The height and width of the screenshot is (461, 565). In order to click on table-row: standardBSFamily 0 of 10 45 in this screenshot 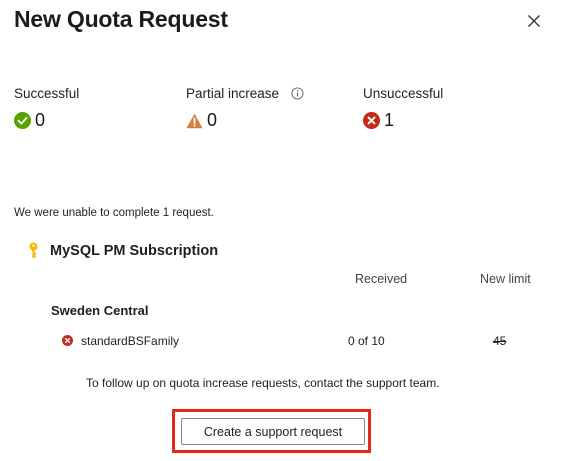, I will do `click(302, 342)`.